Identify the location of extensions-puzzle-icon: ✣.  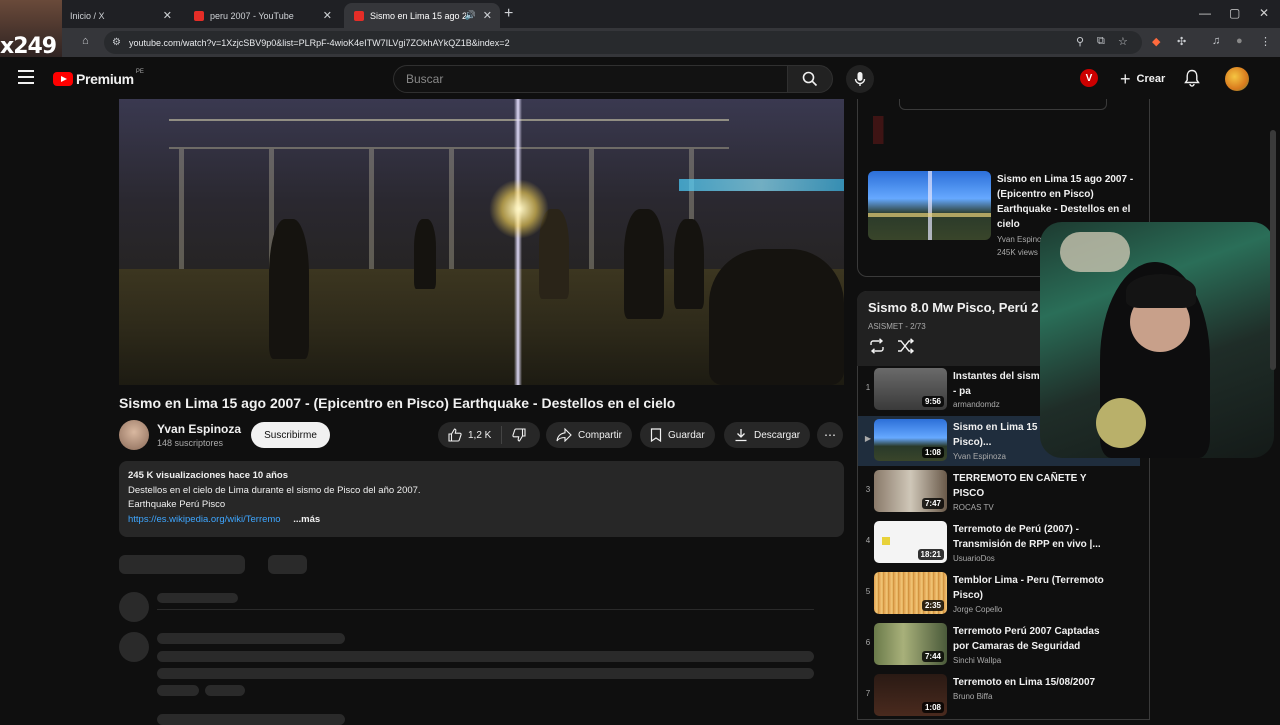
(1181, 41).